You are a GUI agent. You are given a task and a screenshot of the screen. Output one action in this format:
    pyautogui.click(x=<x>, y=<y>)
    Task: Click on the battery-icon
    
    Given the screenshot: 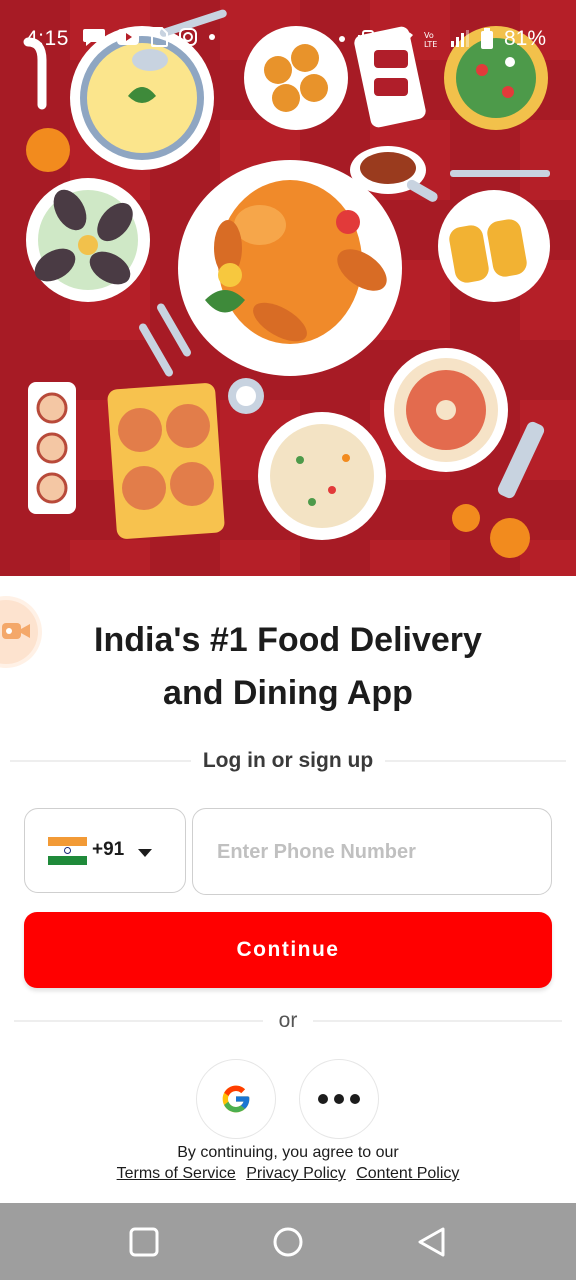 What is the action you would take?
    pyautogui.click(x=486, y=38)
    